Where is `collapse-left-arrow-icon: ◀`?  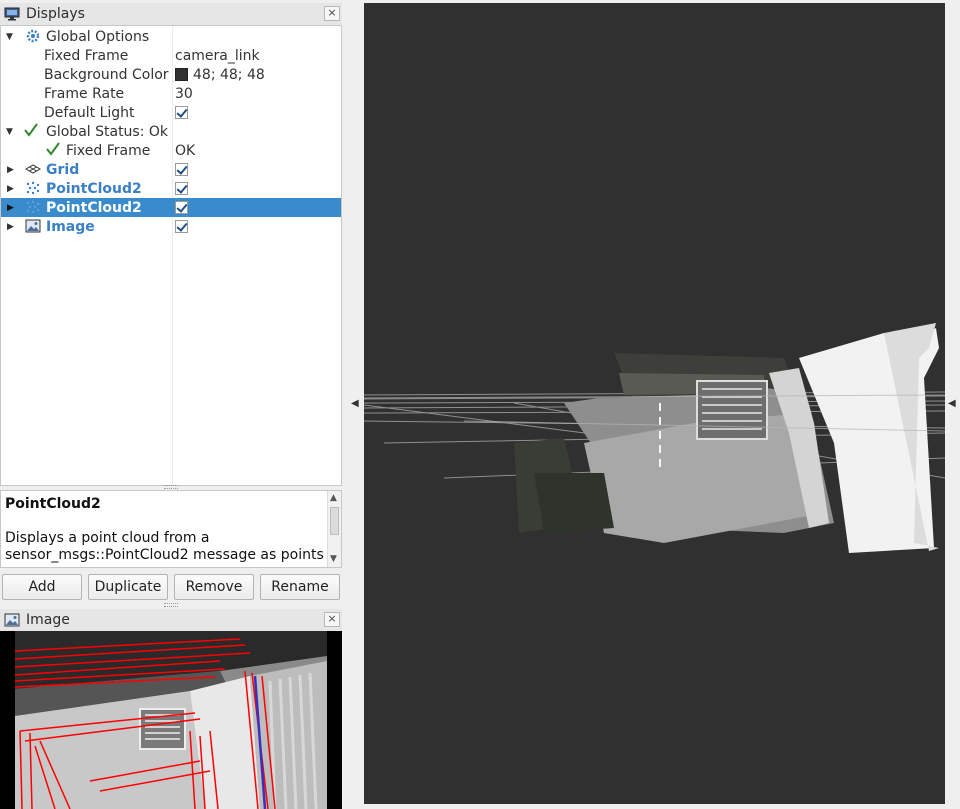 collapse-left-arrow-icon: ◀ is located at coordinates (355, 403).